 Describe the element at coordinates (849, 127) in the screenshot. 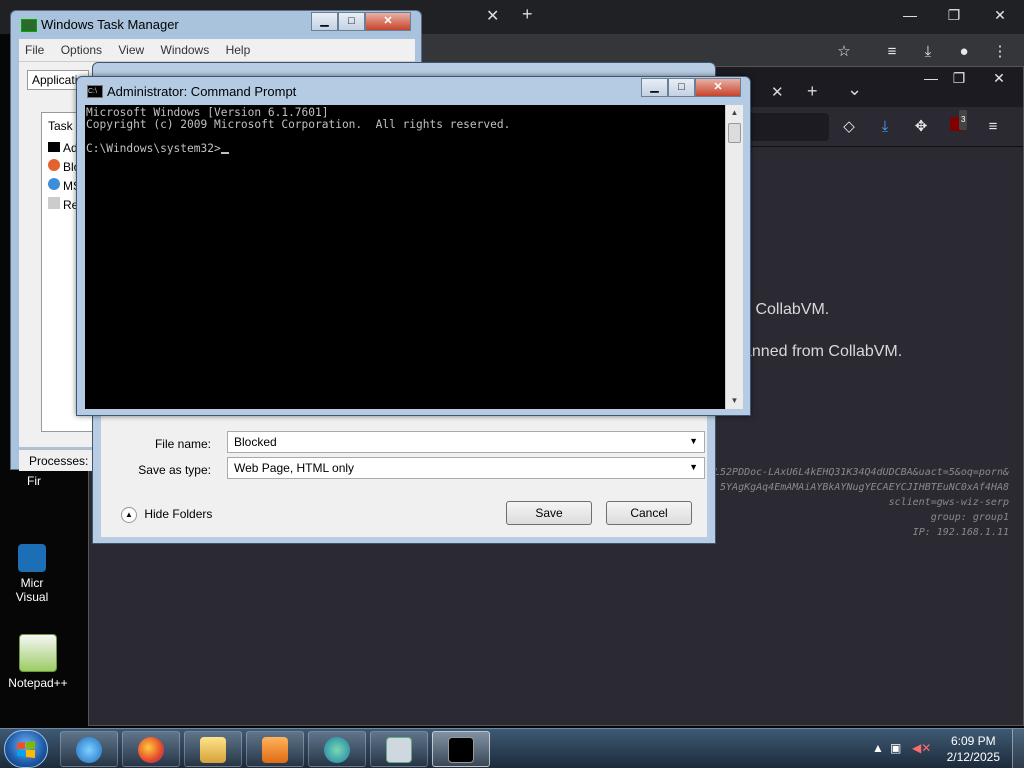

I see `pocket-icon: ◇` at that location.